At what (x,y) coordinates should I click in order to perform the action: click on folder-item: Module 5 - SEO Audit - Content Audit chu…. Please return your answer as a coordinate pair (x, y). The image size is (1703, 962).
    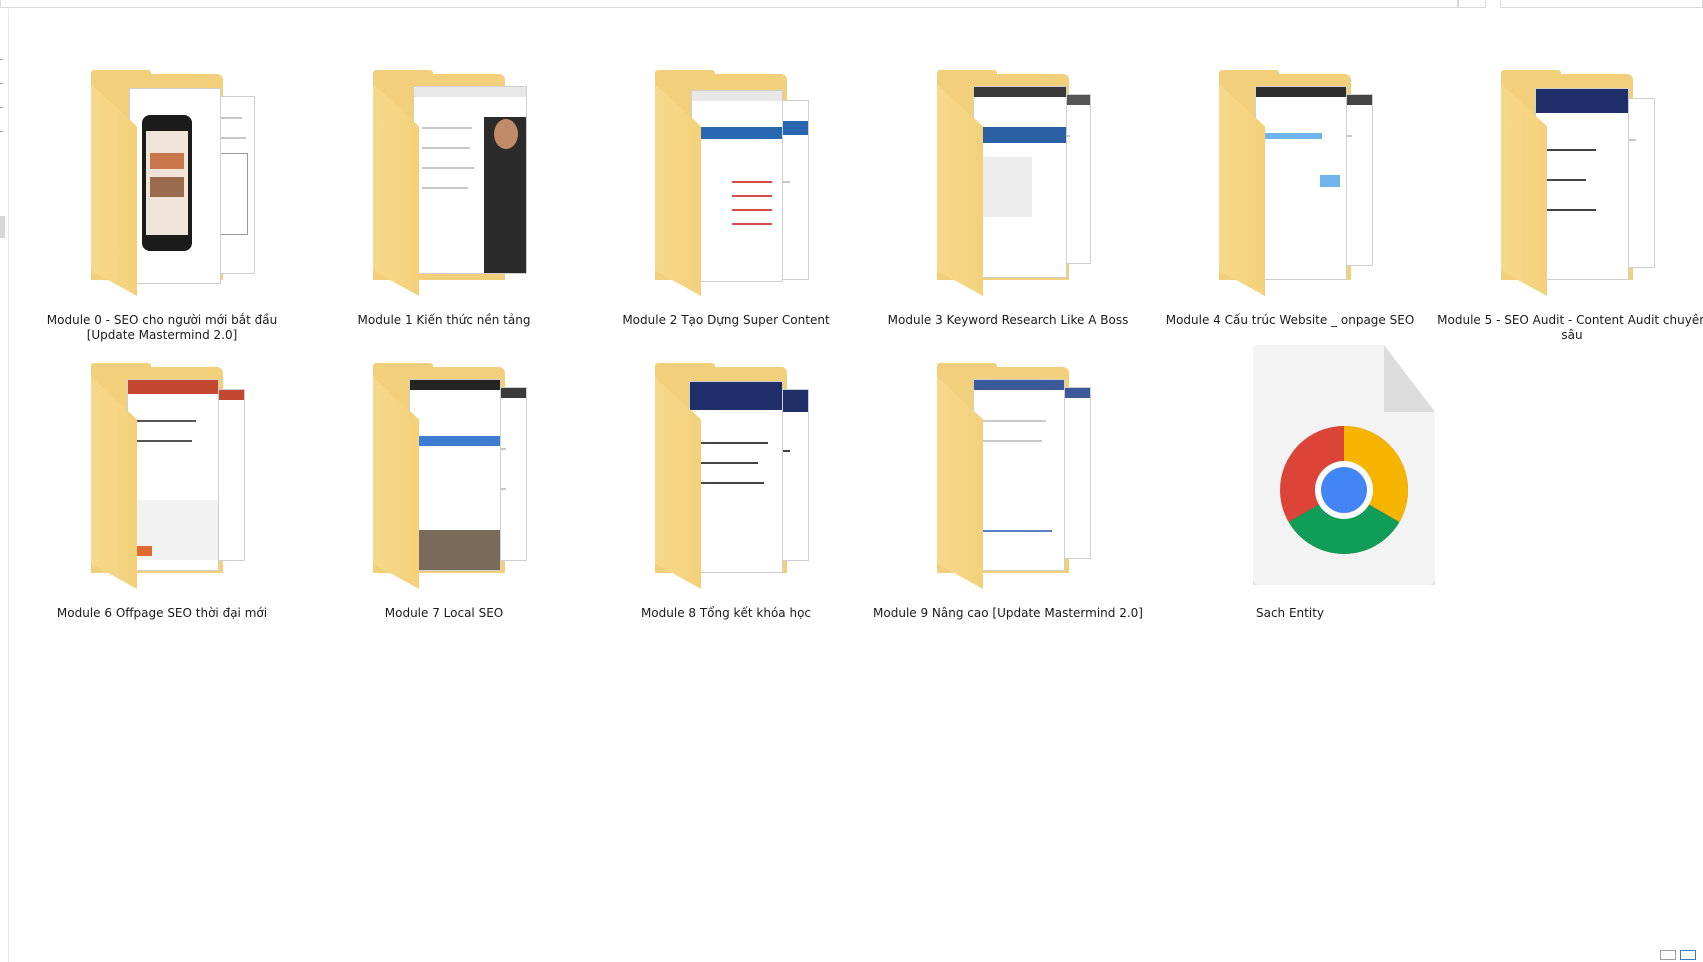
    Looking at the image, I should click on (1567, 188).